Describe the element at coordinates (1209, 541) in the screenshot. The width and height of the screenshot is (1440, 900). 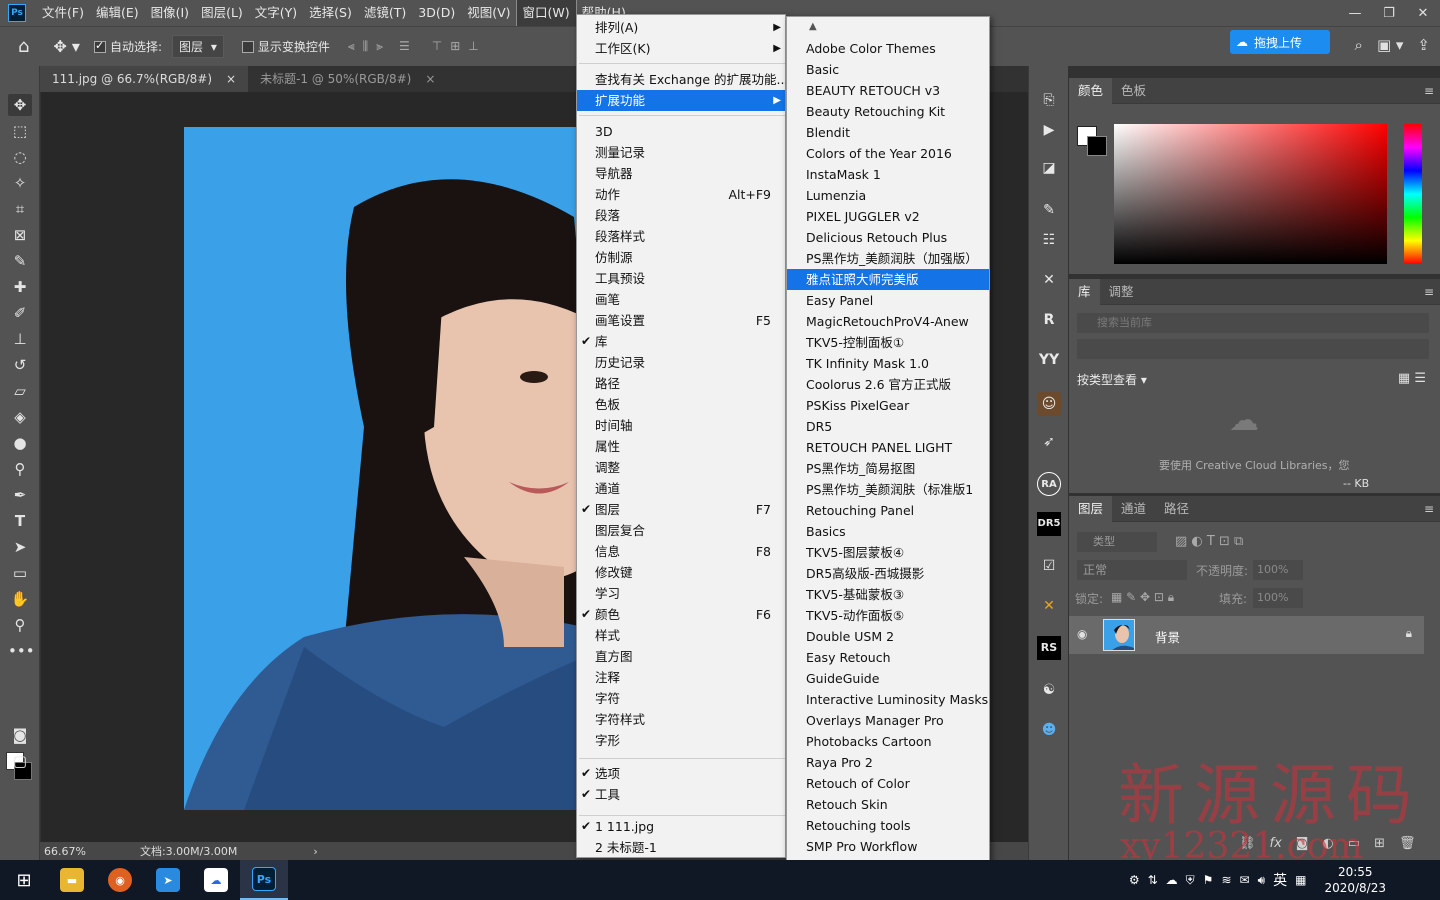
I see `layer-filter-icons: ▨ ◐ T ⊡ ⧉` at that location.